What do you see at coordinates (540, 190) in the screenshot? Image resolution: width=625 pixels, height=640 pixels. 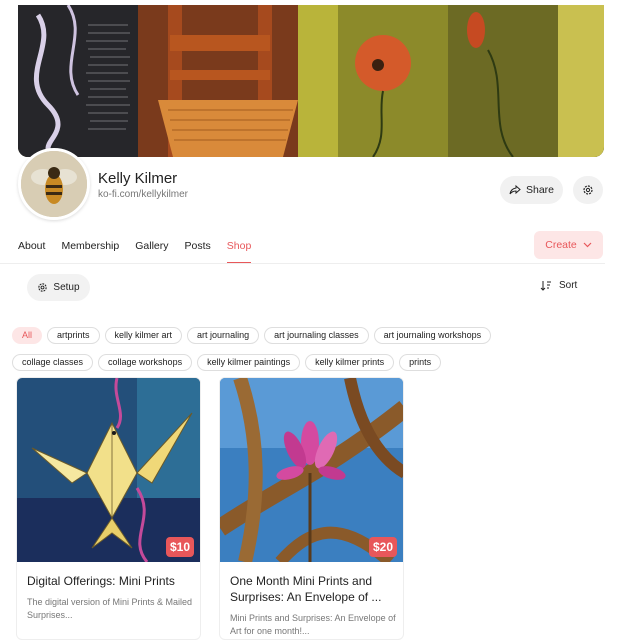 I see `share-label: Share` at bounding box center [540, 190].